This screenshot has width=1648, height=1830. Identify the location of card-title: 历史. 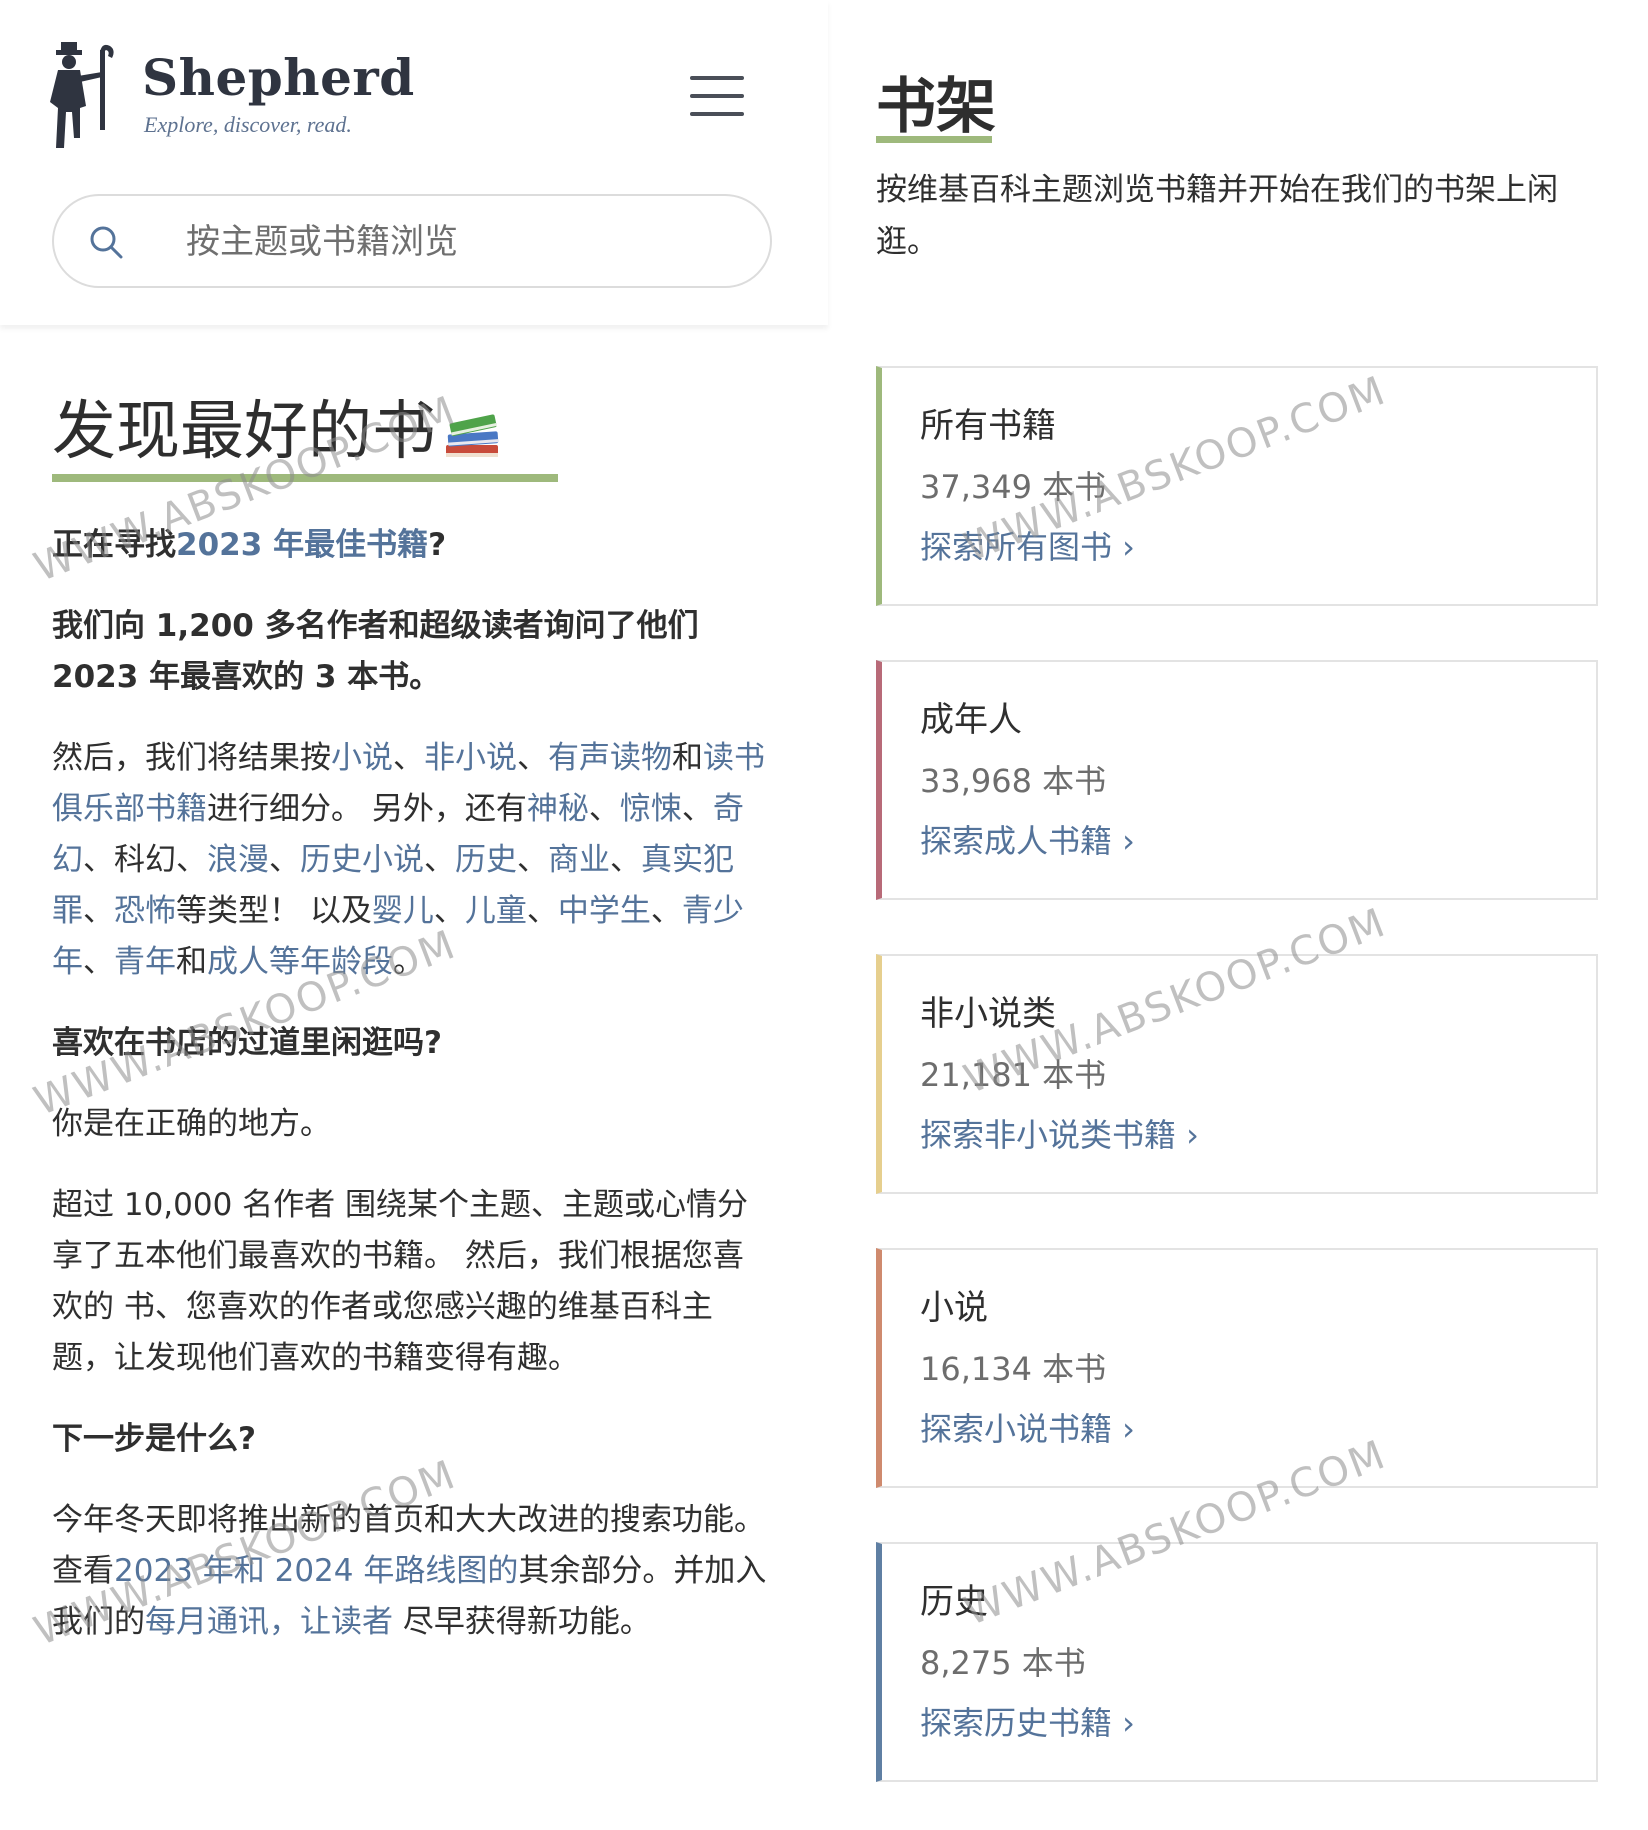
(954, 1602).